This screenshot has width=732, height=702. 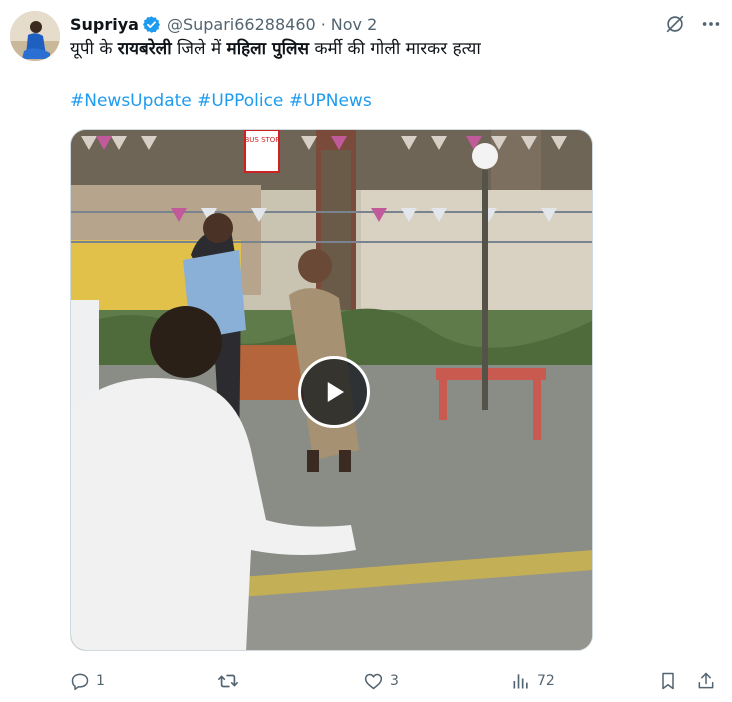 What do you see at coordinates (100, 681) in the screenshot?
I see `reply-count: 1` at bounding box center [100, 681].